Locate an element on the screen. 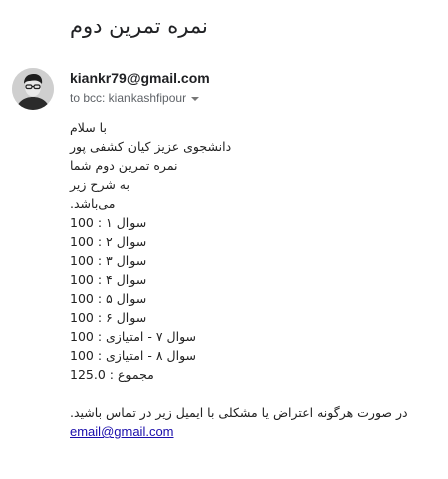  body-line: دانشجوی عزیز کیان کشفی پور is located at coordinates (151, 146).